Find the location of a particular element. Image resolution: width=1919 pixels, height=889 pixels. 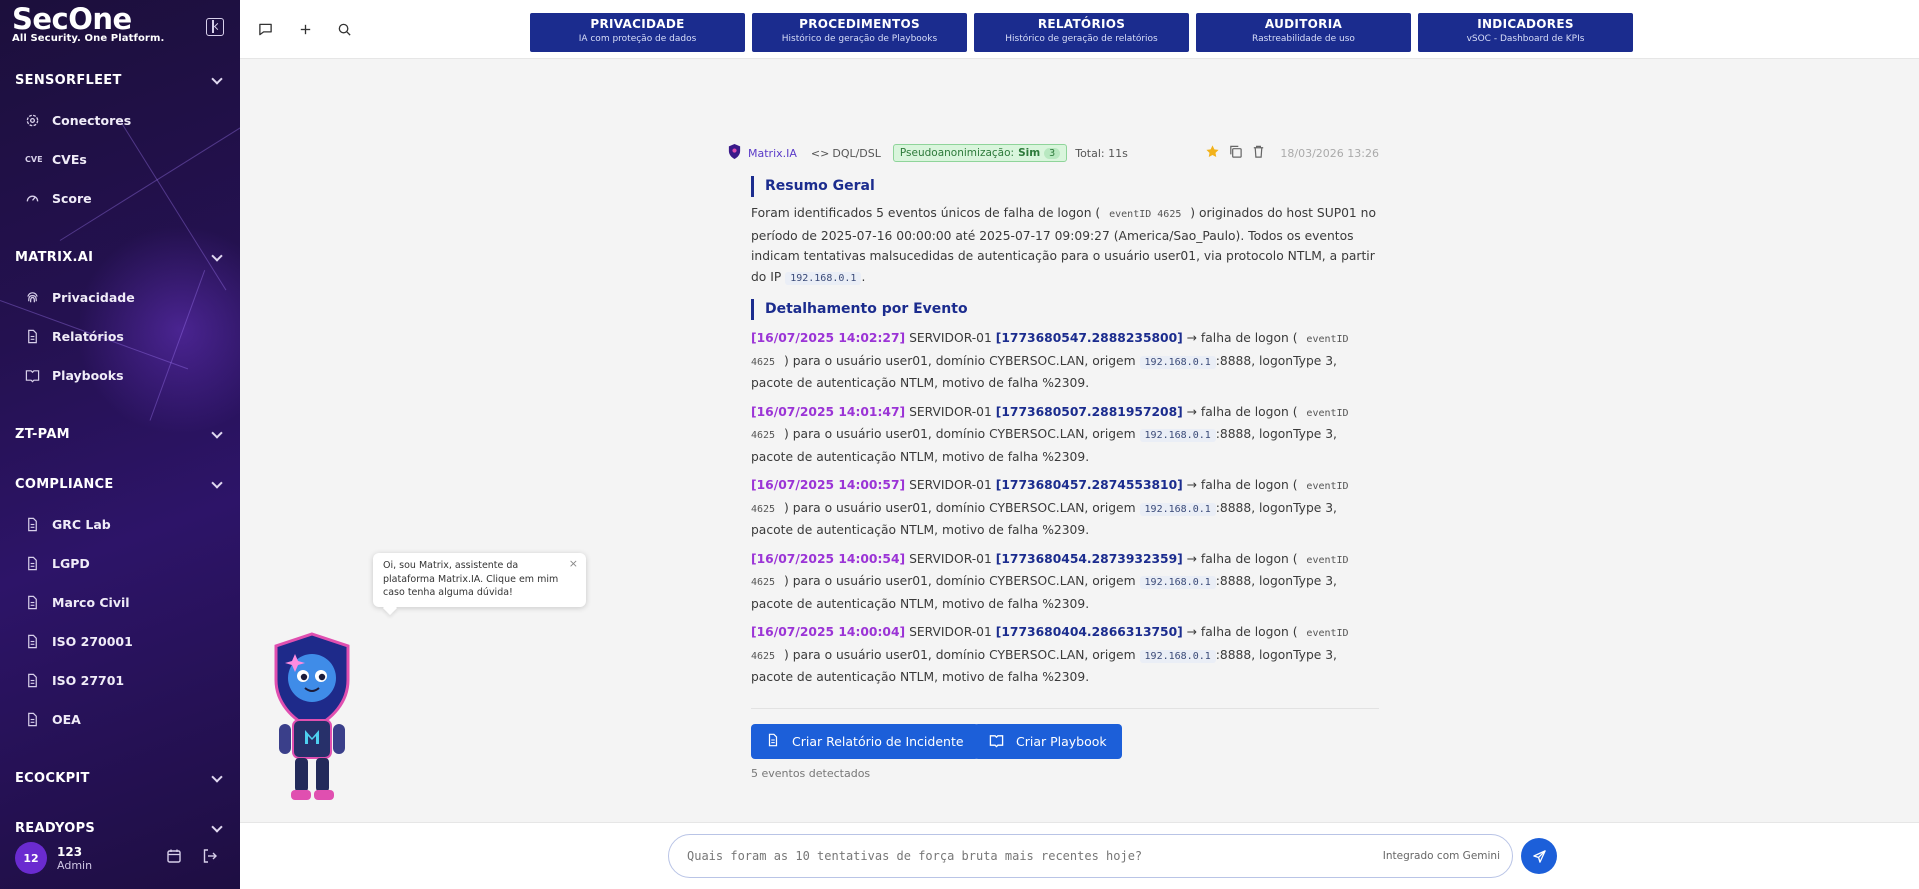

section-matrix-ai: MATRIX.AI is located at coordinates (120, 257).